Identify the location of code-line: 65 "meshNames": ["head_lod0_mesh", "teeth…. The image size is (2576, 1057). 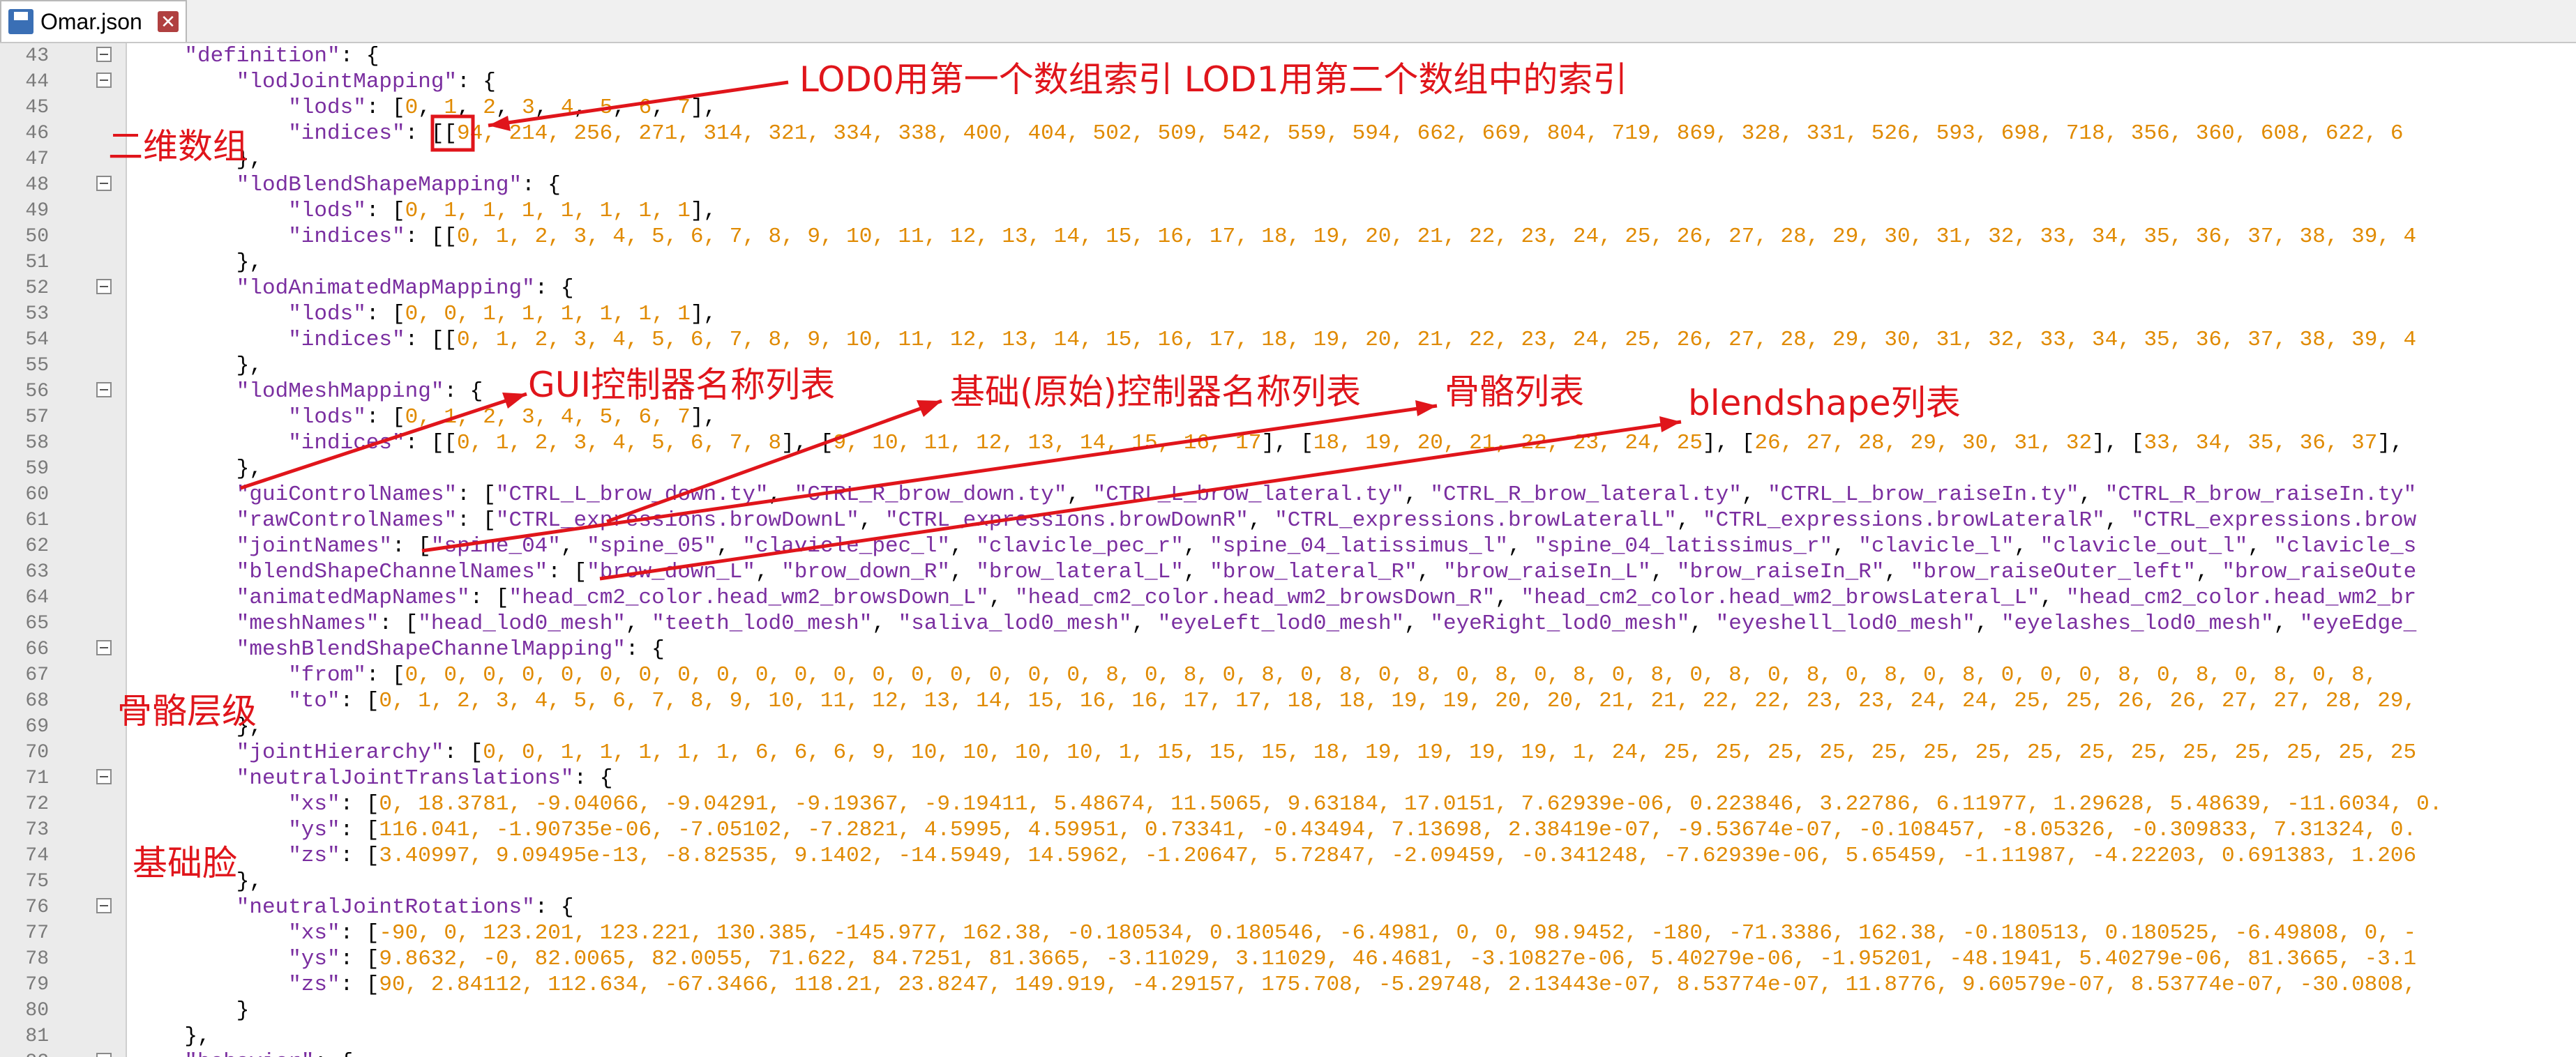
(1288, 624).